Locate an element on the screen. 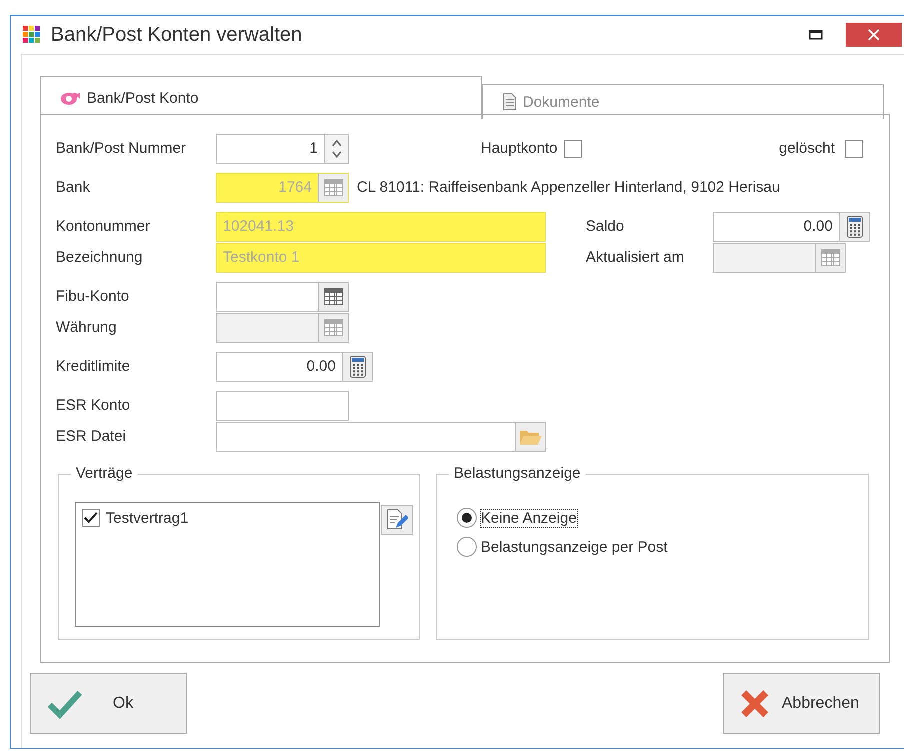 Image resolution: width=904 pixels, height=751 pixels. spin-button is located at coordinates (336, 148).